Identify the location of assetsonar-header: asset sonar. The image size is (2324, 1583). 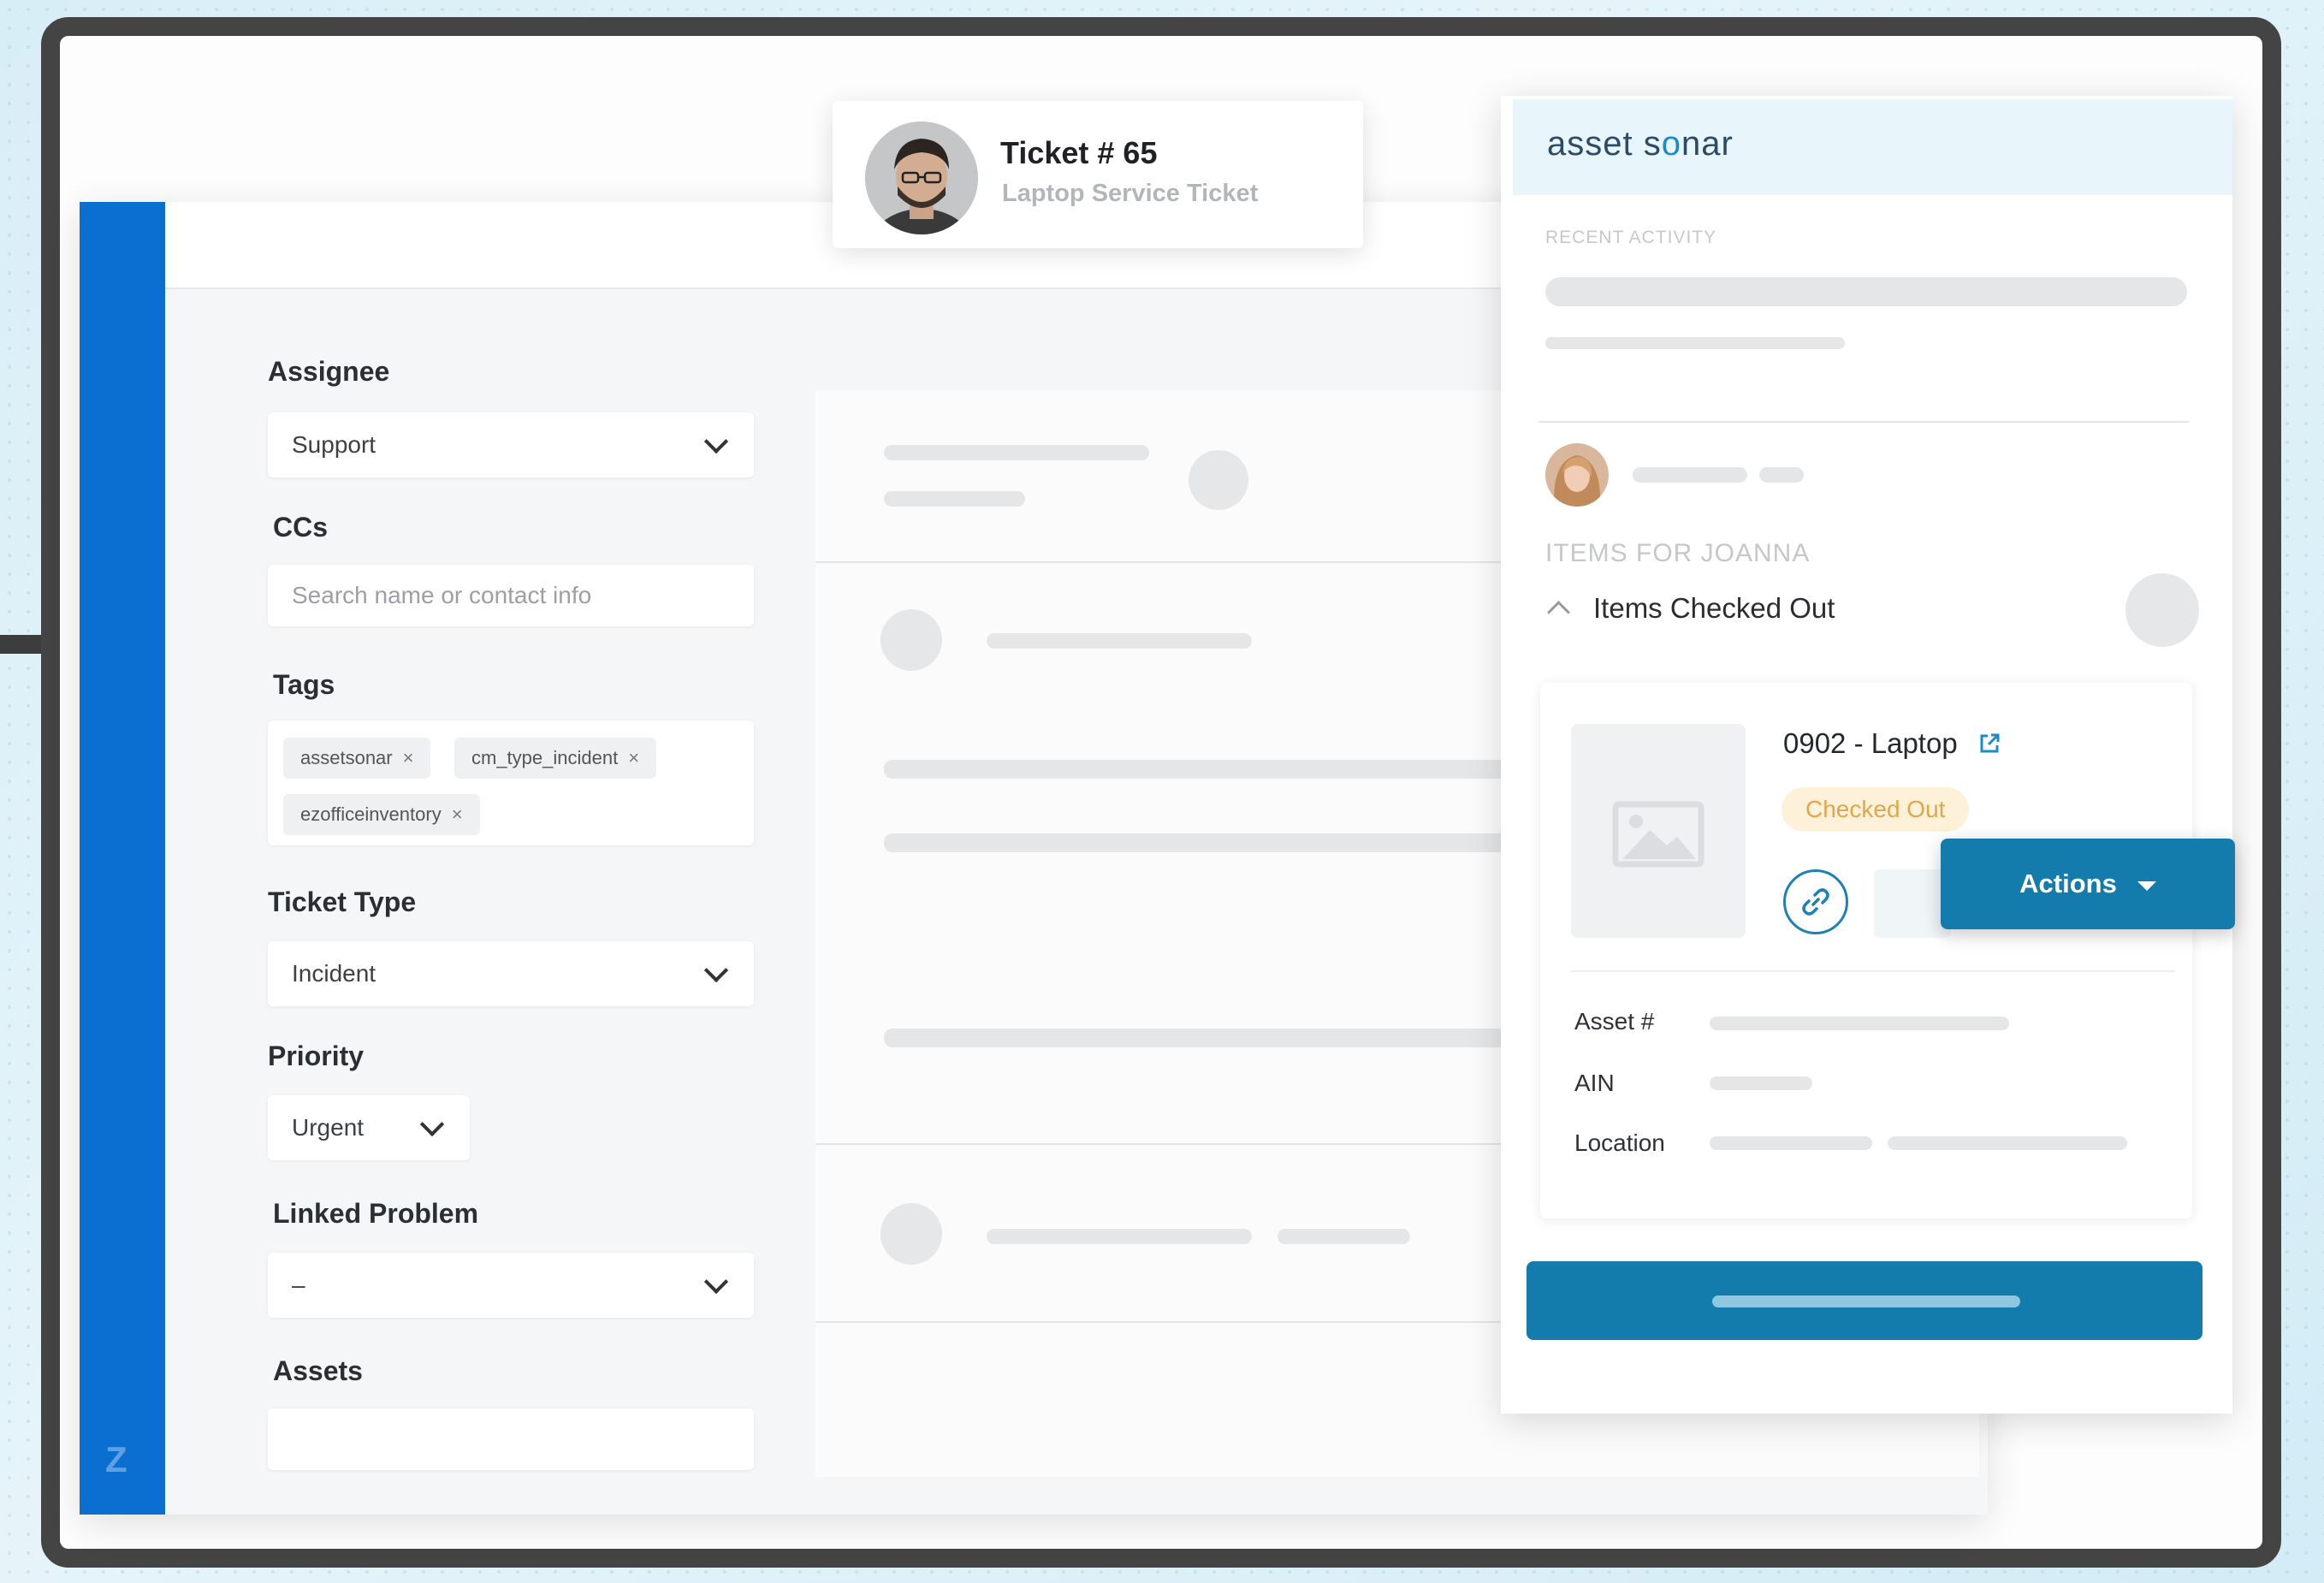
(1873, 147).